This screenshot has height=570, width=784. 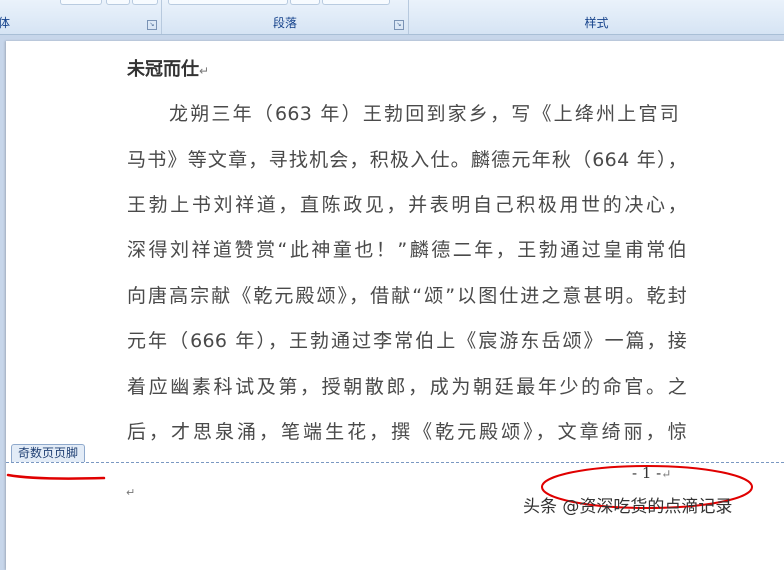 I want to click on body-line: 着应幽素科试及第，授朝散郎，成为朝廷最年少的命官。之, so click(x=407, y=387).